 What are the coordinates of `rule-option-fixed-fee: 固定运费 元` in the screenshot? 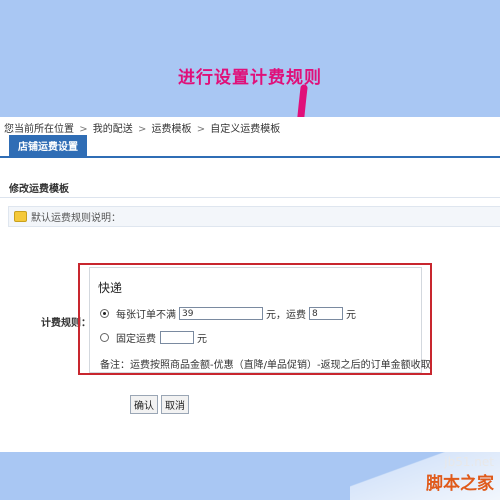 It's located at (153, 337).